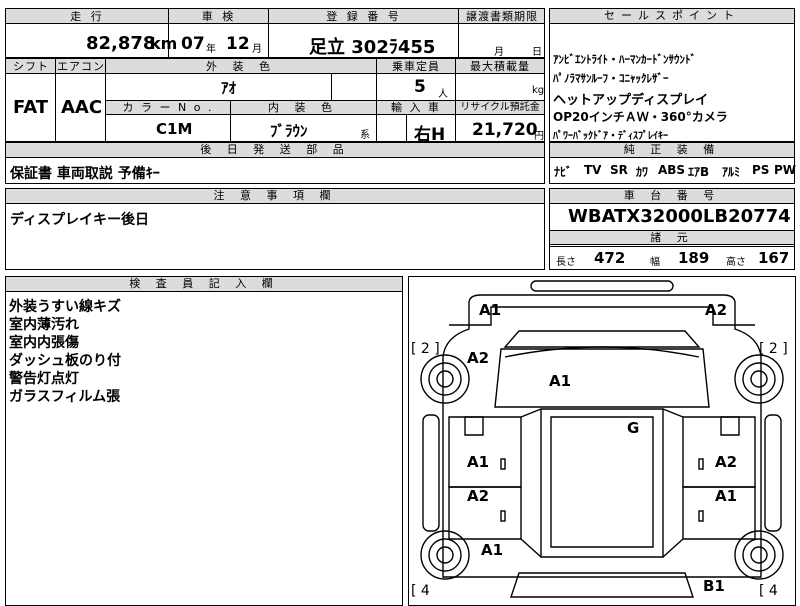 The width and height of the screenshot is (800, 606). Describe the element at coordinates (774, 258) in the screenshot. I see `height-value: 167` at that location.